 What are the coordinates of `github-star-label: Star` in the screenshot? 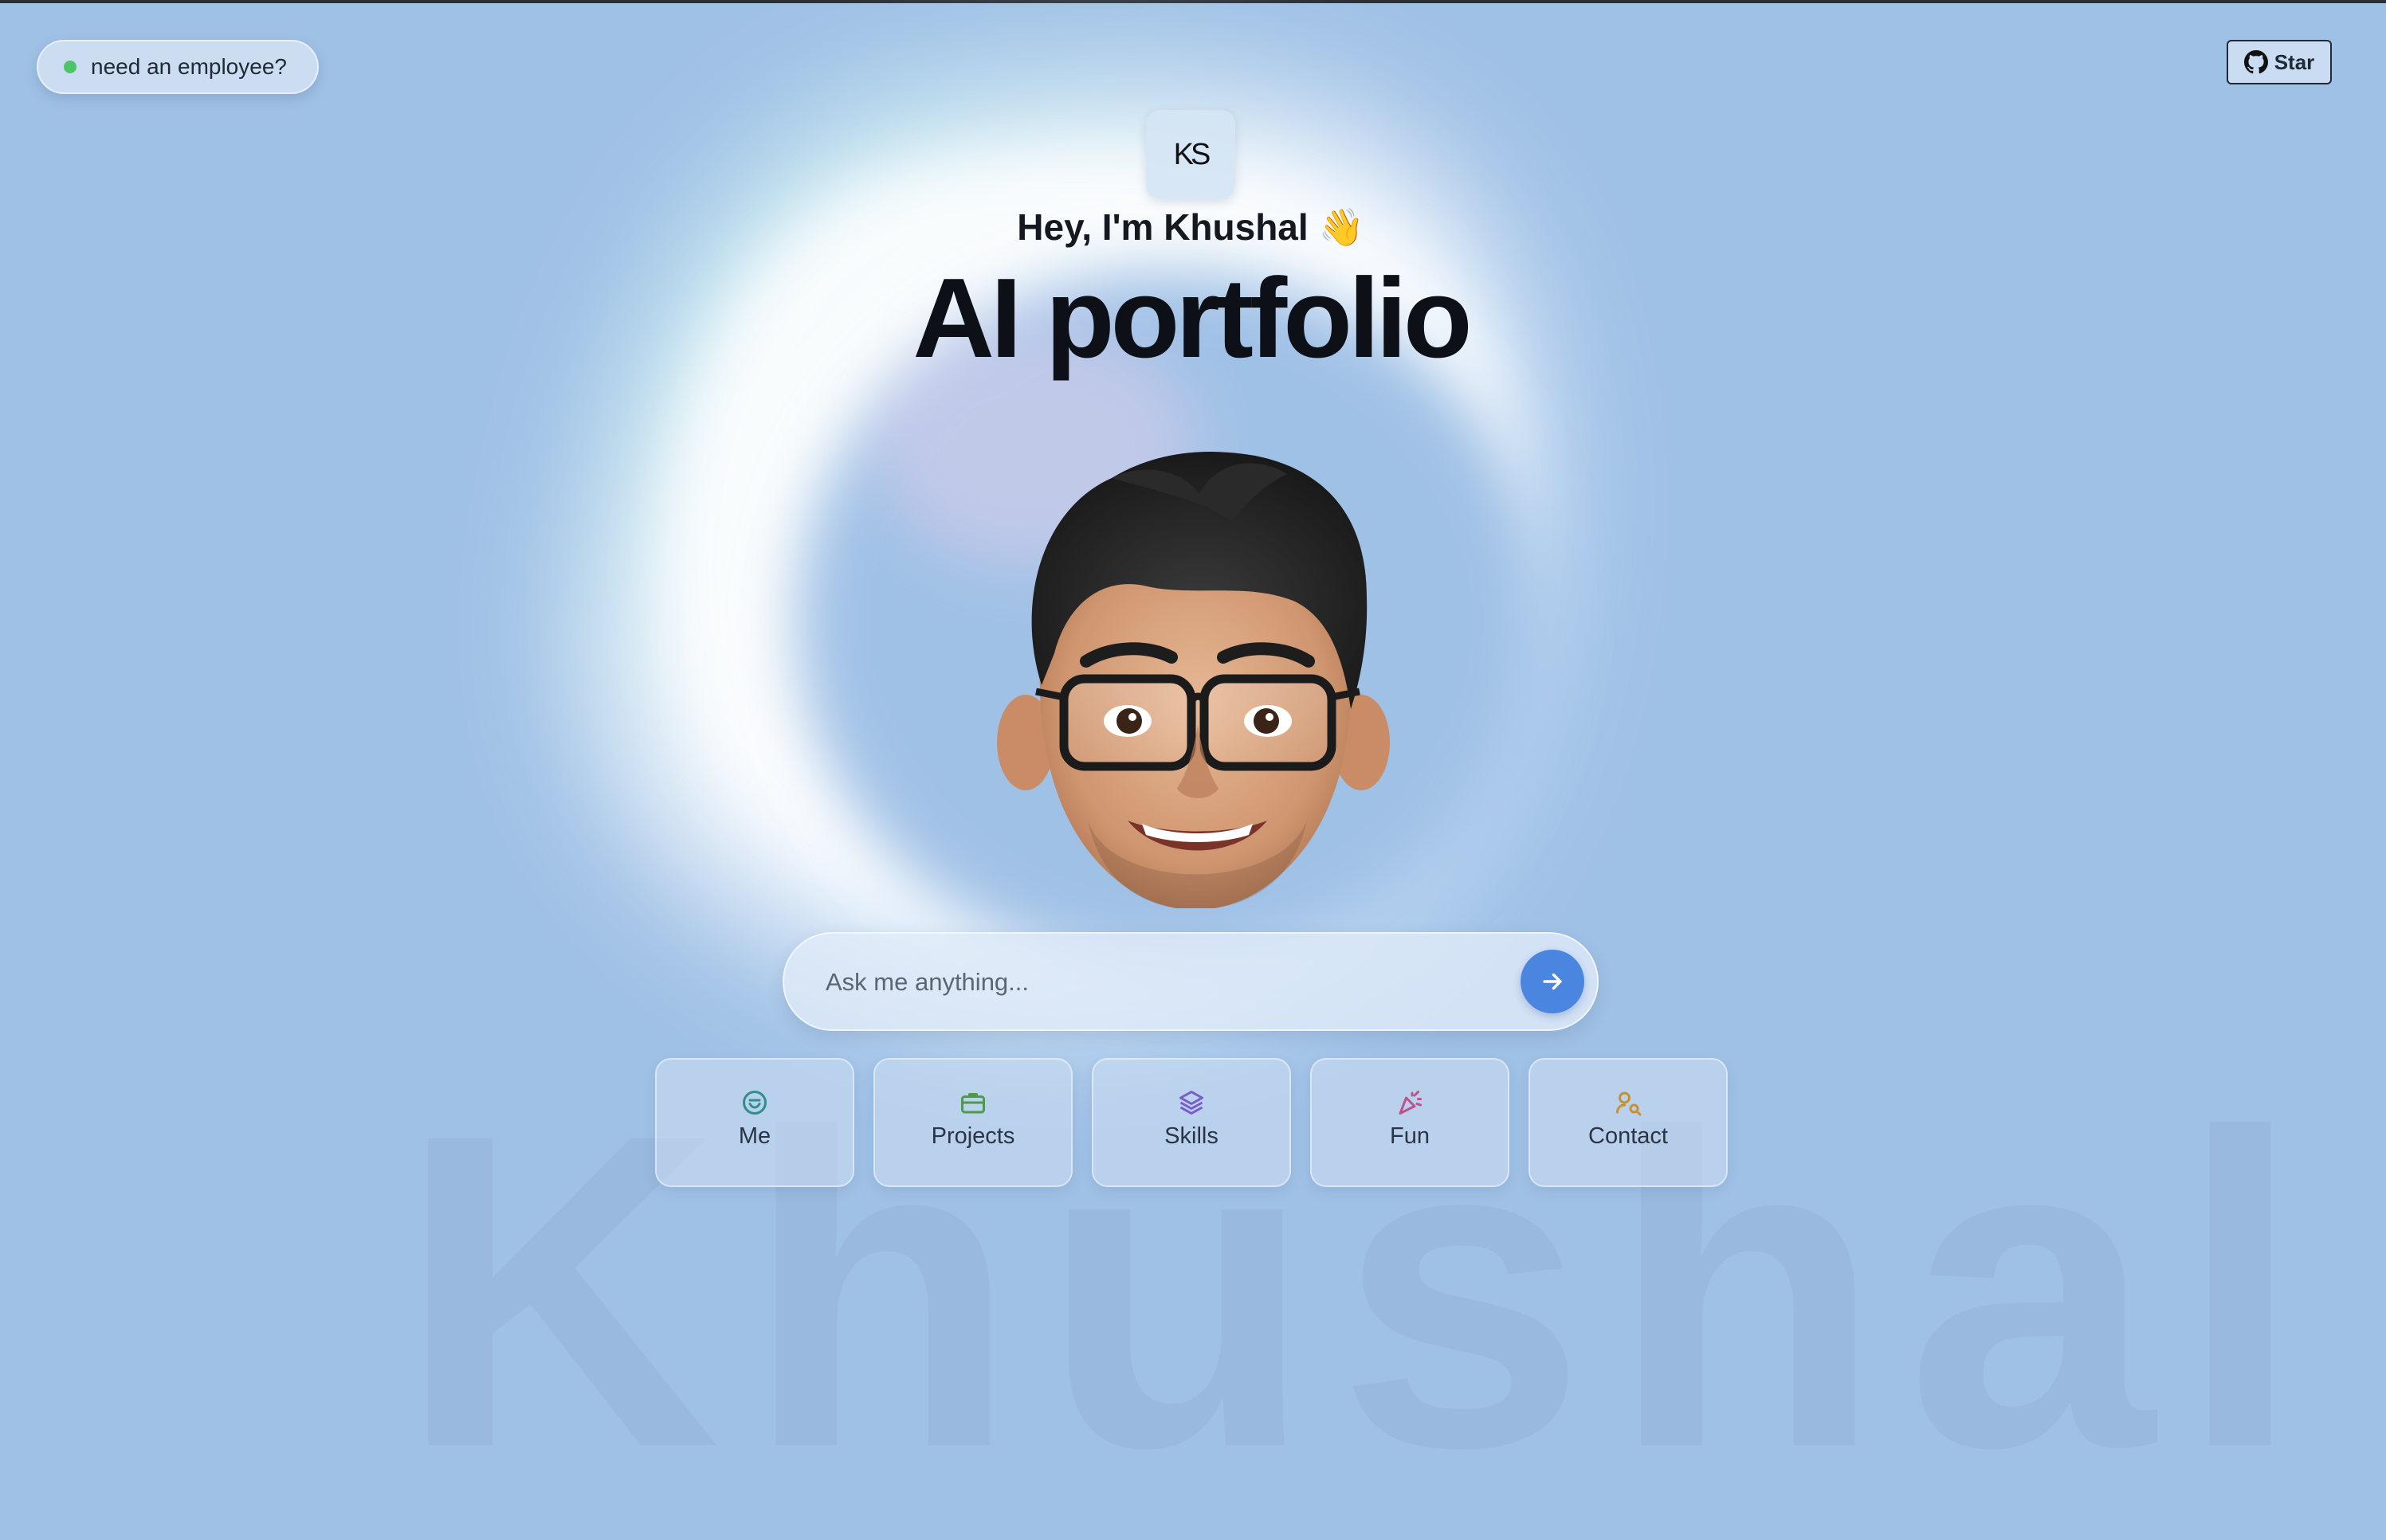 It's located at (2294, 61).